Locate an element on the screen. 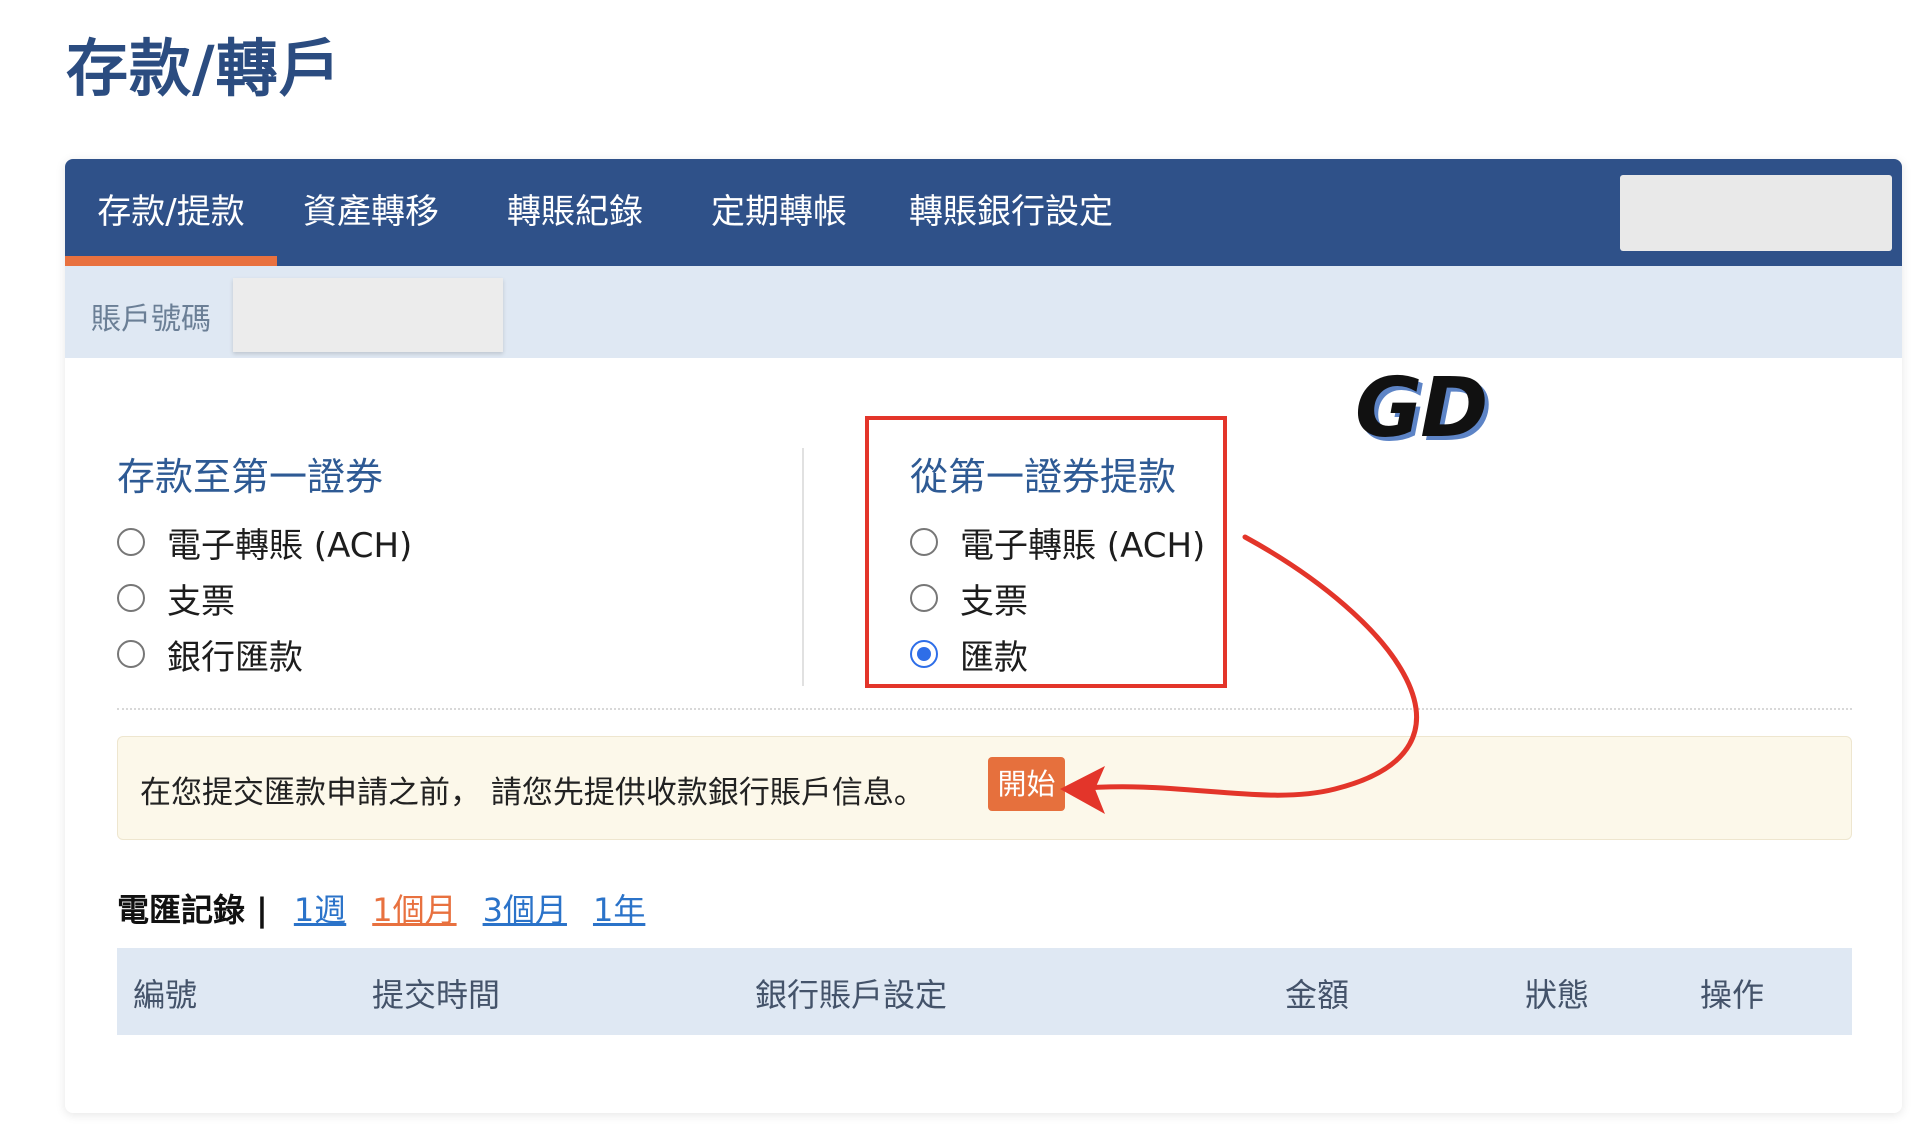 The width and height of the screenshot is (1920, 1130). radio-label: 電子轉賬 (ACH) is located at coordinates (290, 545).